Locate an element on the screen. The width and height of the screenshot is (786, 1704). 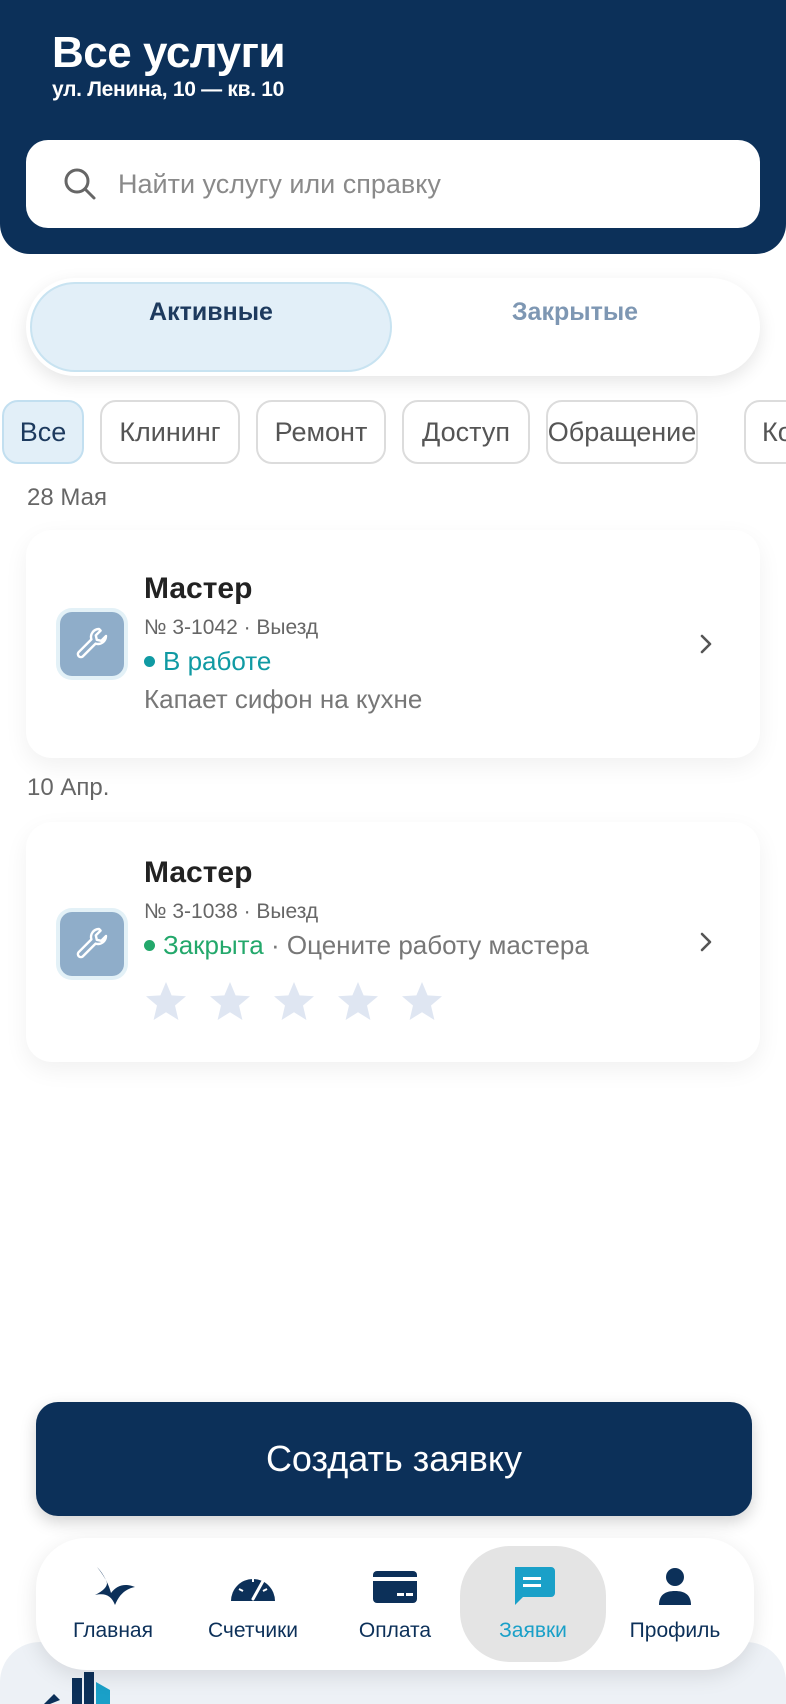
request-status: Закрыта · Оцените работу мастера is located at coordinates (366, 945).